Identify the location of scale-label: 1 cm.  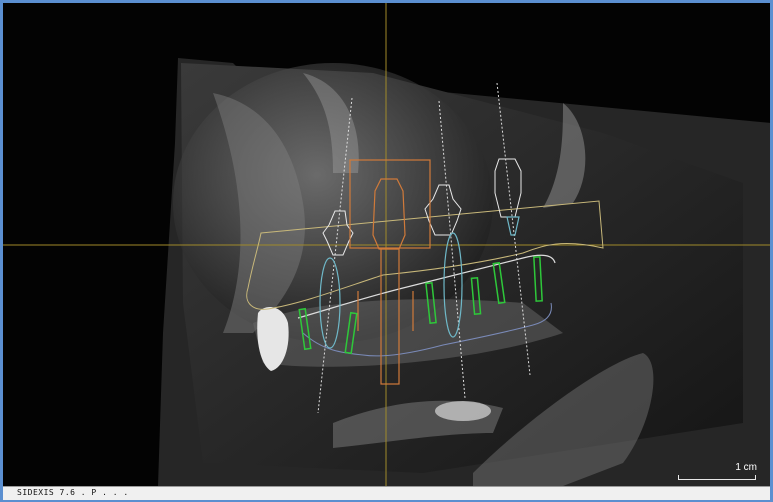
(746, 467).